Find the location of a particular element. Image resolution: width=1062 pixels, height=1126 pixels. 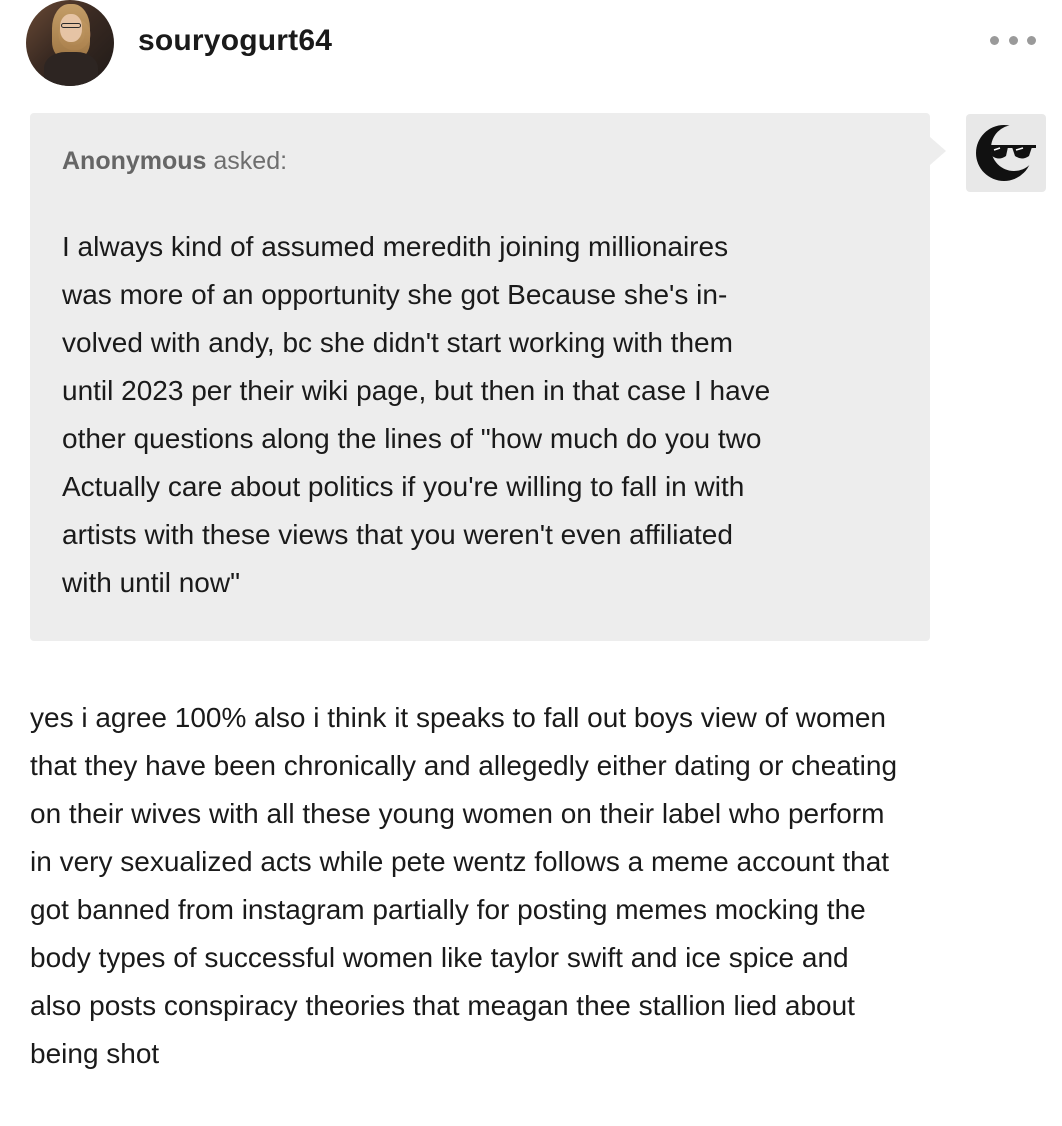

avatar-face is located at coordinates (71, 28).